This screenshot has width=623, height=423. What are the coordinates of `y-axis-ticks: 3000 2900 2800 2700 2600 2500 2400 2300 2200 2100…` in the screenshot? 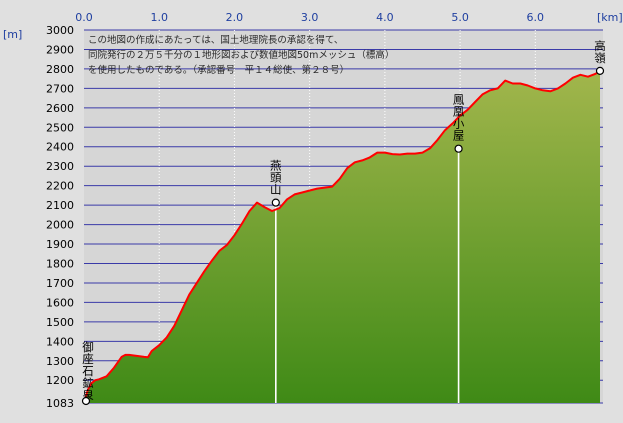 It's located at (60, 217).